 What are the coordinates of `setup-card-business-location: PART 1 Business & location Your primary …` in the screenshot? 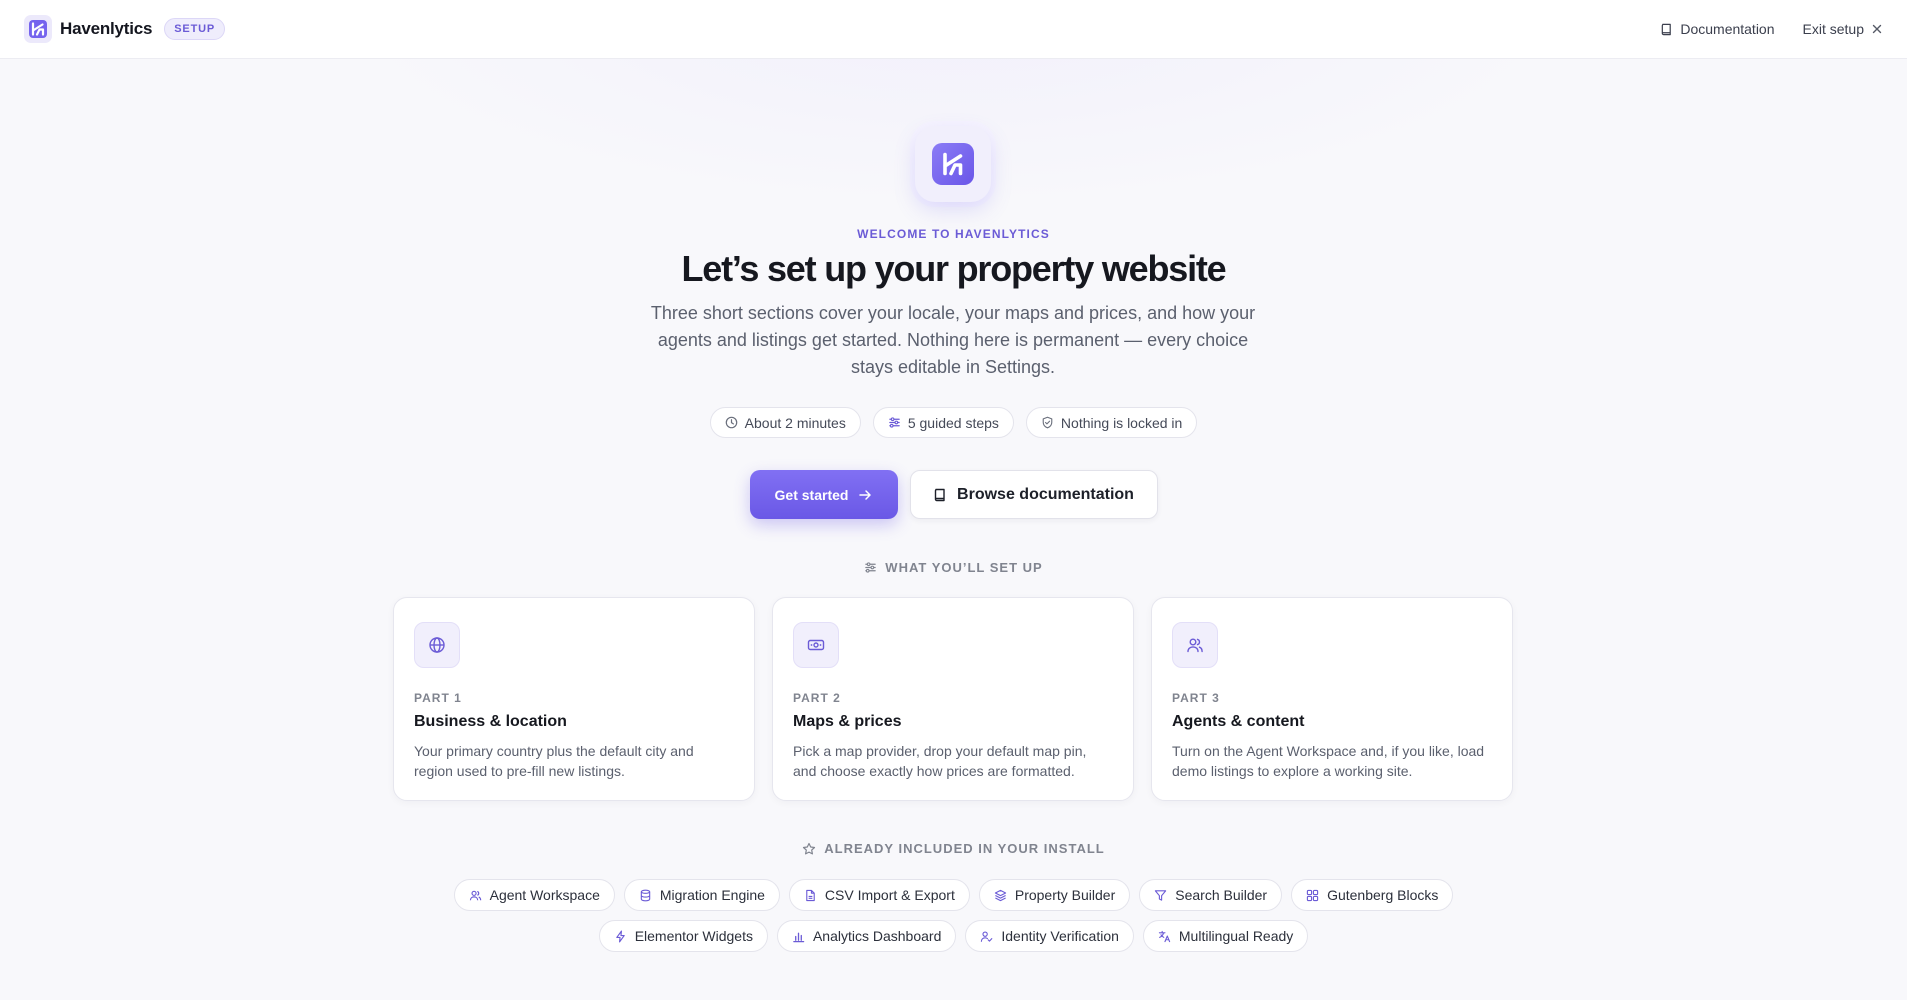 It's located at (574, 699).